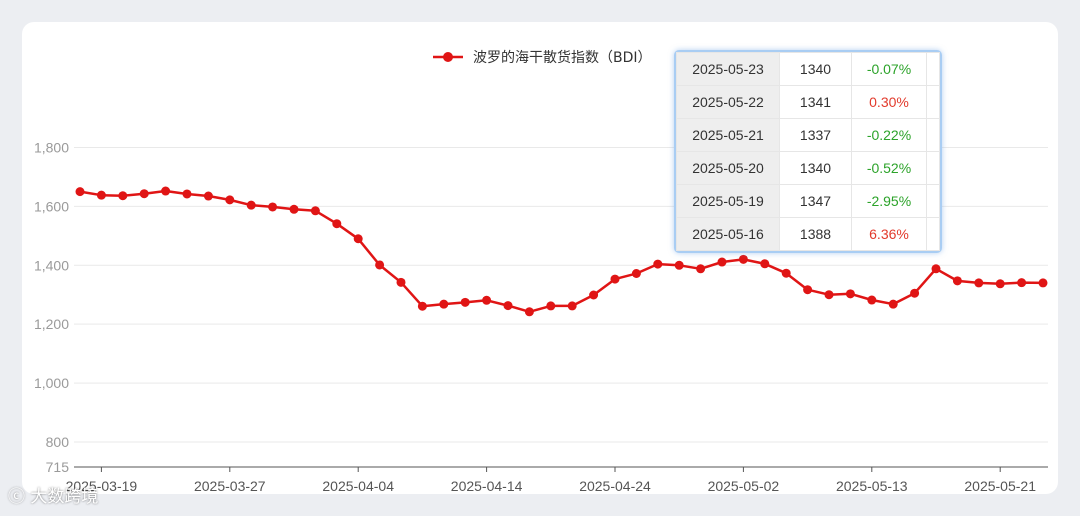 The width and height of the screenshot is (1080, 516). Describe the element at coordinates (889, 135) in the screenshot. I see `tooltip-change: -0.22%` at that location.